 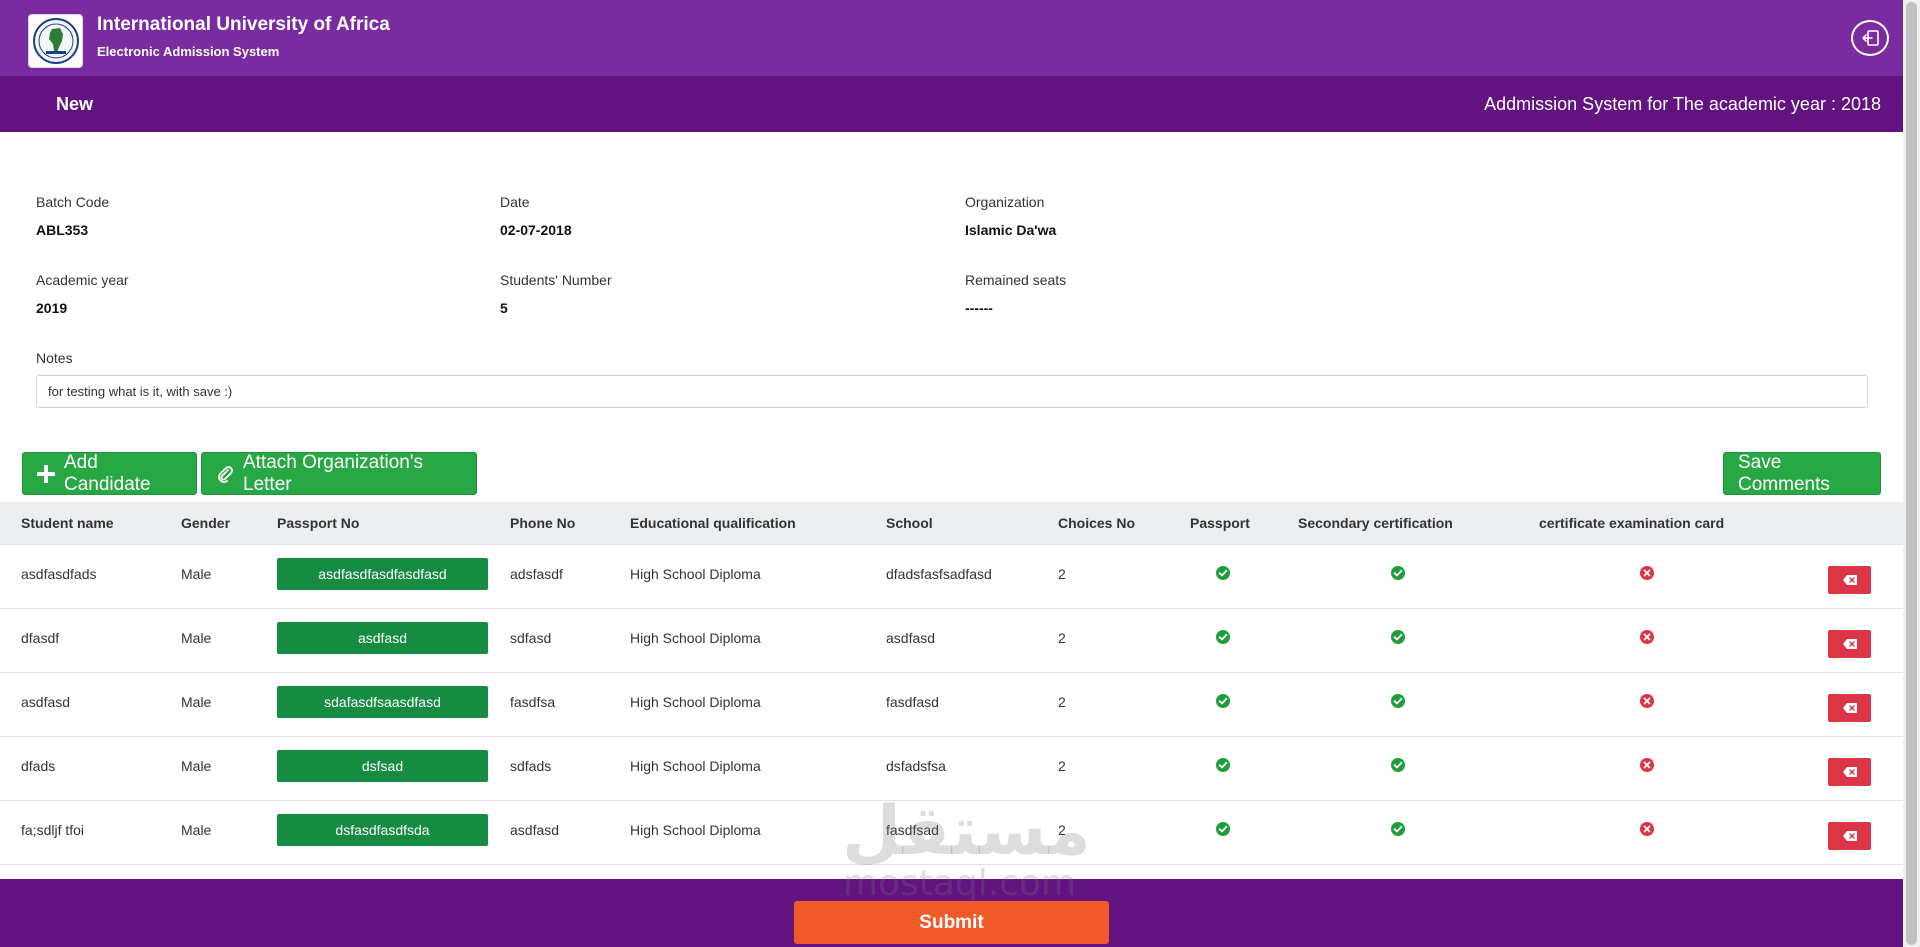 I want to click on cell-passport-no: asdfasdfasdfasdfasd, so click(x=372, y=576).